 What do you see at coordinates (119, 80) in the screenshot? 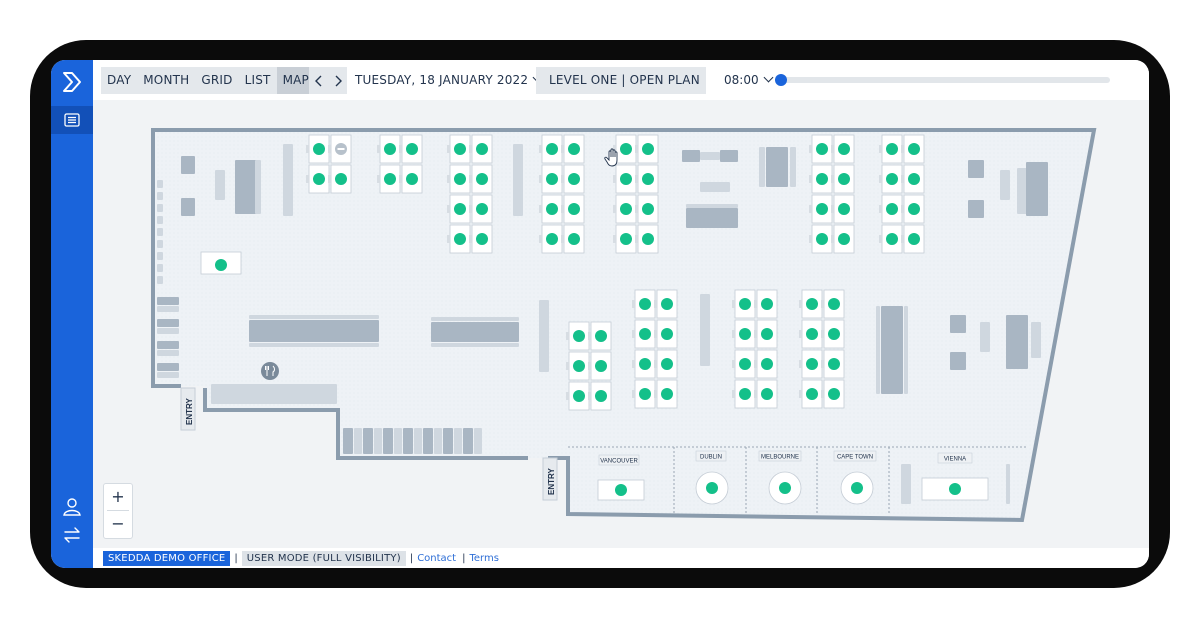
I see `tab-day: DAY` at bounding box center [119, 80].